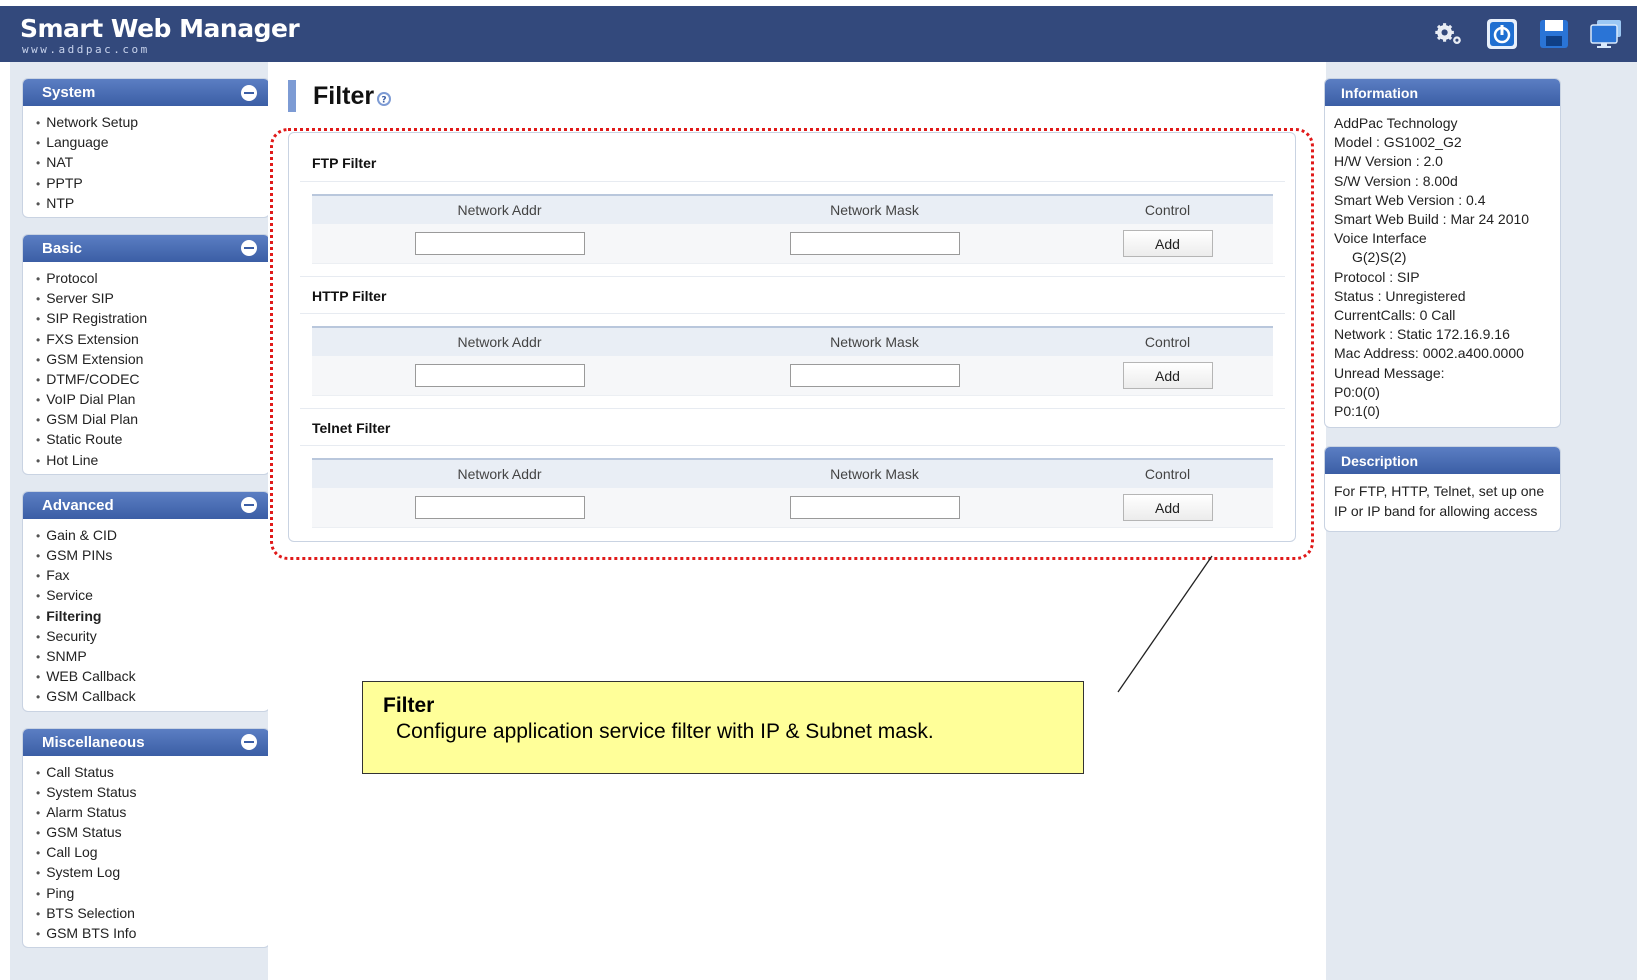  What do you see at coordinates (160, 28) in the screenshot?
I see `brand-title: Smart Web Manager` at bounding box center [160, 28].